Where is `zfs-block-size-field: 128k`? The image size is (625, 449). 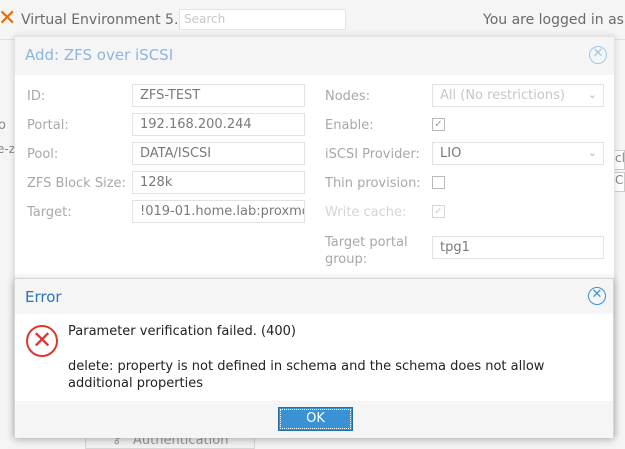
zfs-block-size-field: 128k is located at coordinates (218, 182).